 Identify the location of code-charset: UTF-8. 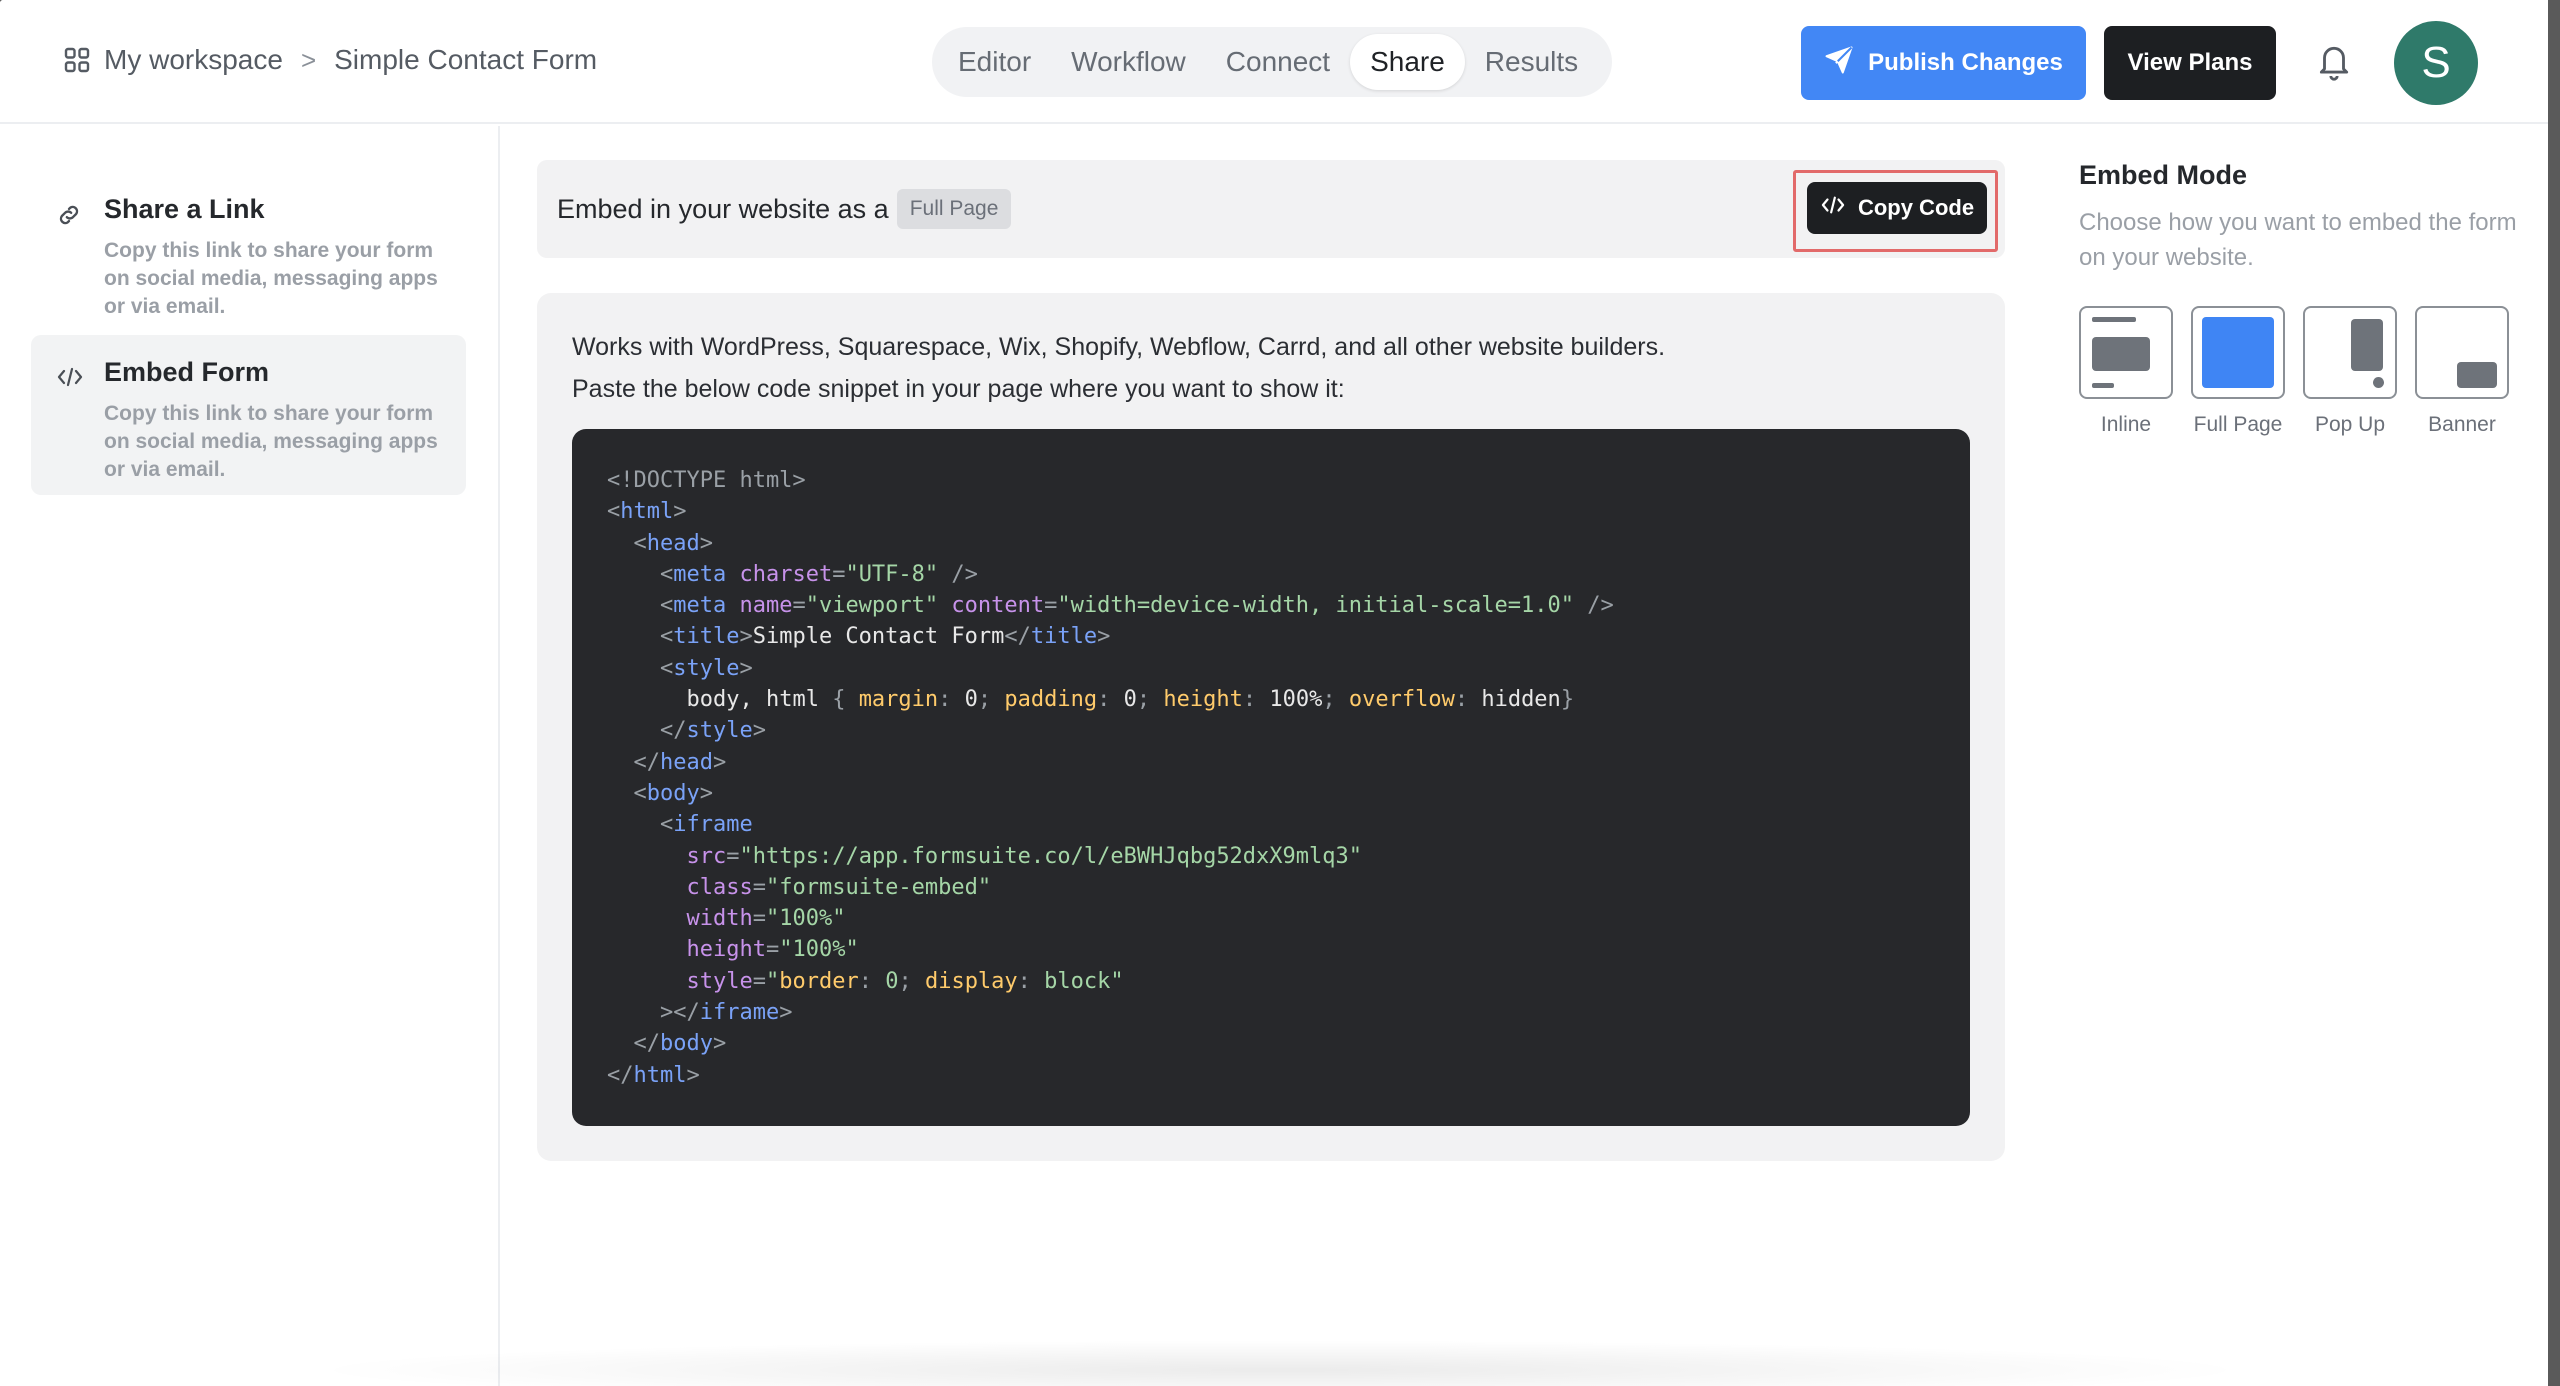
(891, 574).